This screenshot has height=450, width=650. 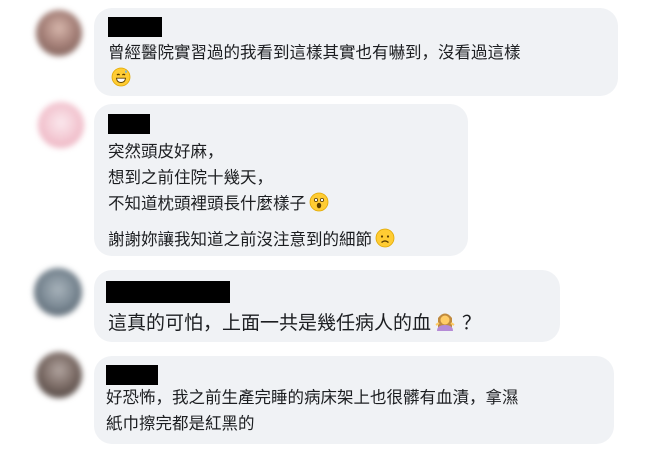 I want to click on comment-line: 突然頭皮好麻，, so click(x=166, y=151).